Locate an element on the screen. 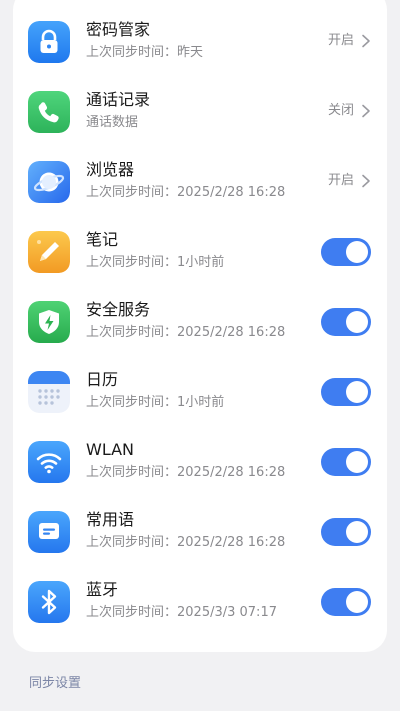 The height and width of the screenshot is (711, 400). message-icon is located at coordinates (49, 532).